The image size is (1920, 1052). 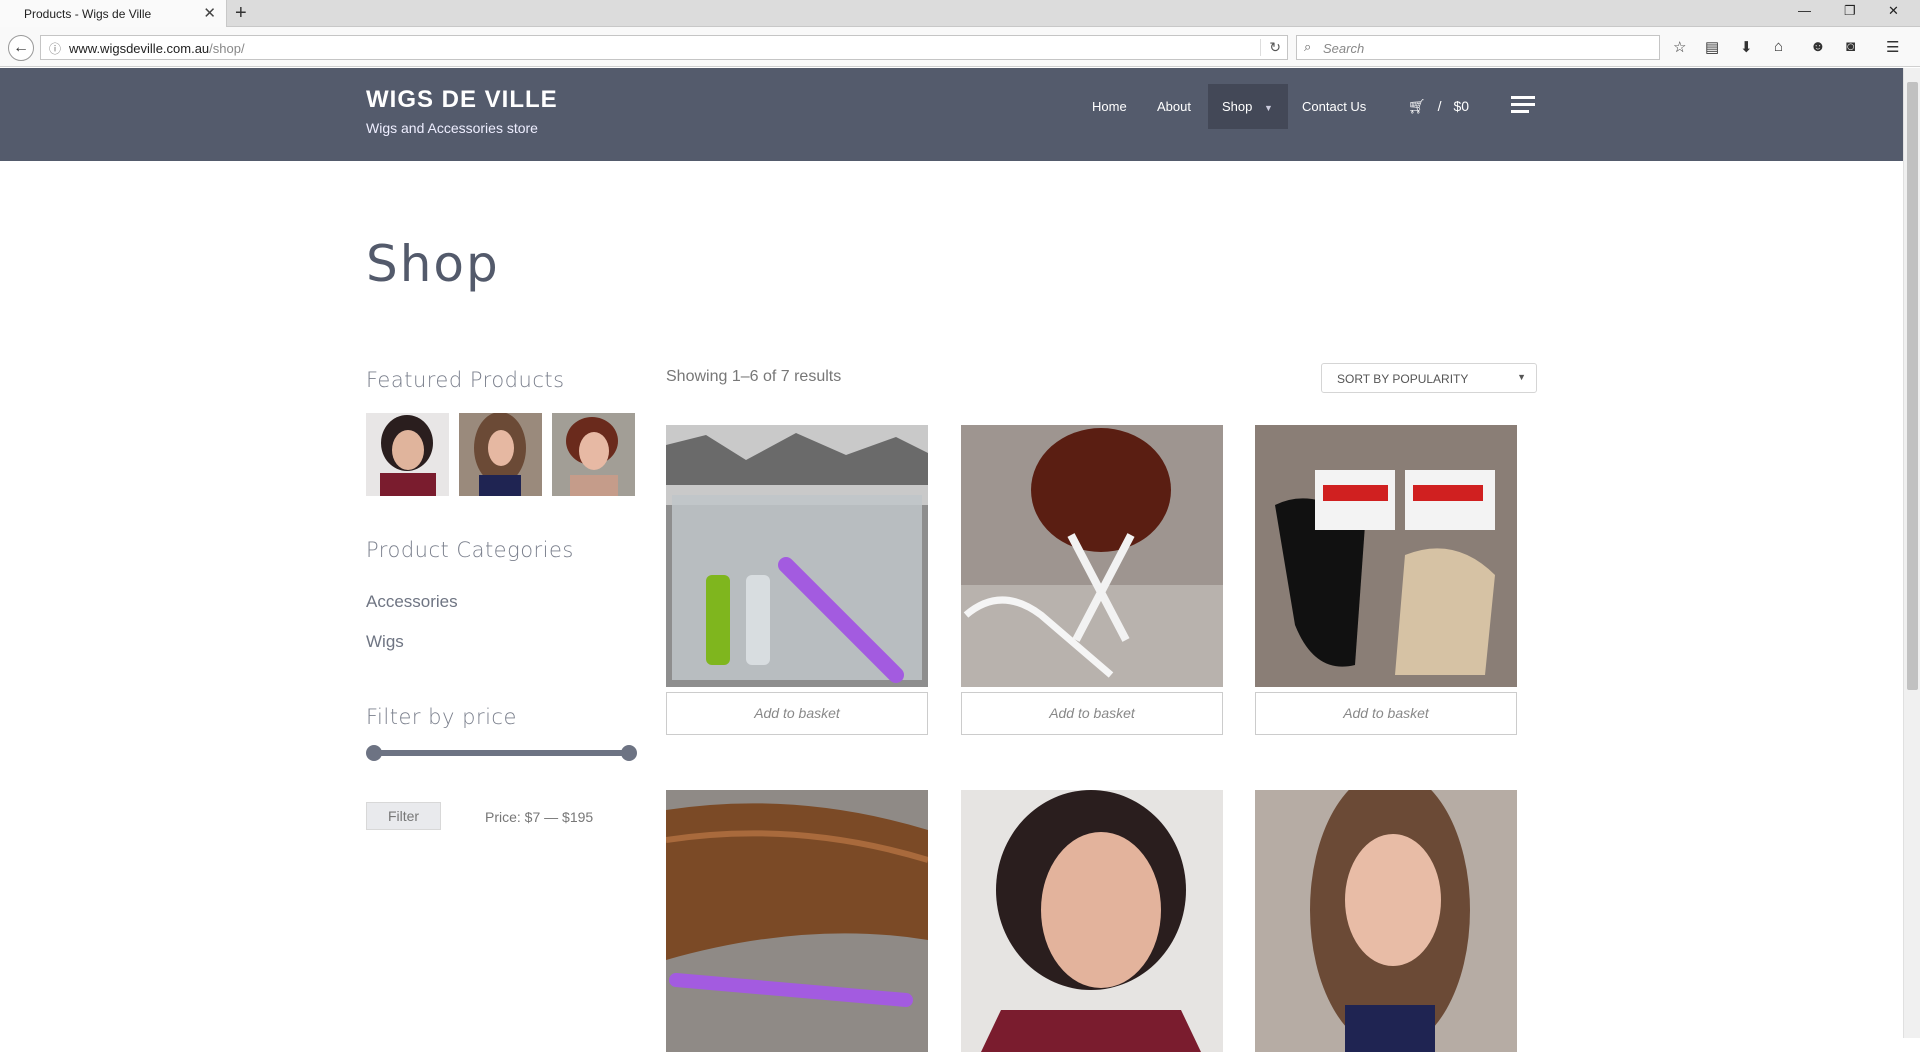 What do you see at coordinates (1344, 48) in the screenshot?
I see `search-placeholder: Search` at bounding box center [1344, 48].